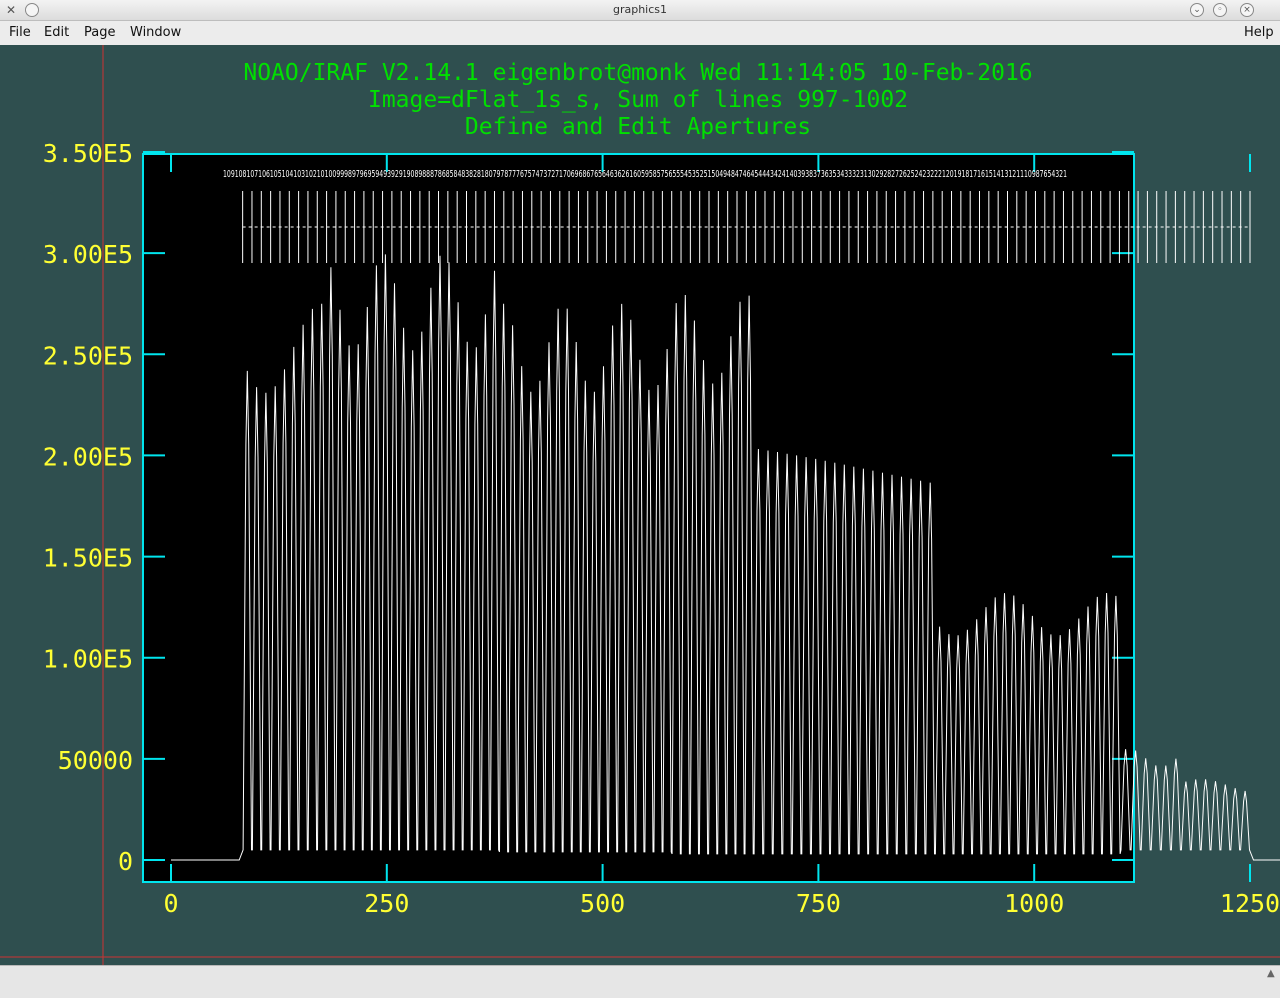 This screenshot has height=998, width=1280. Describe the element at coordinates (88, 659) in the screenshot. I see `y-tick-label: 1.00E5` at that location.